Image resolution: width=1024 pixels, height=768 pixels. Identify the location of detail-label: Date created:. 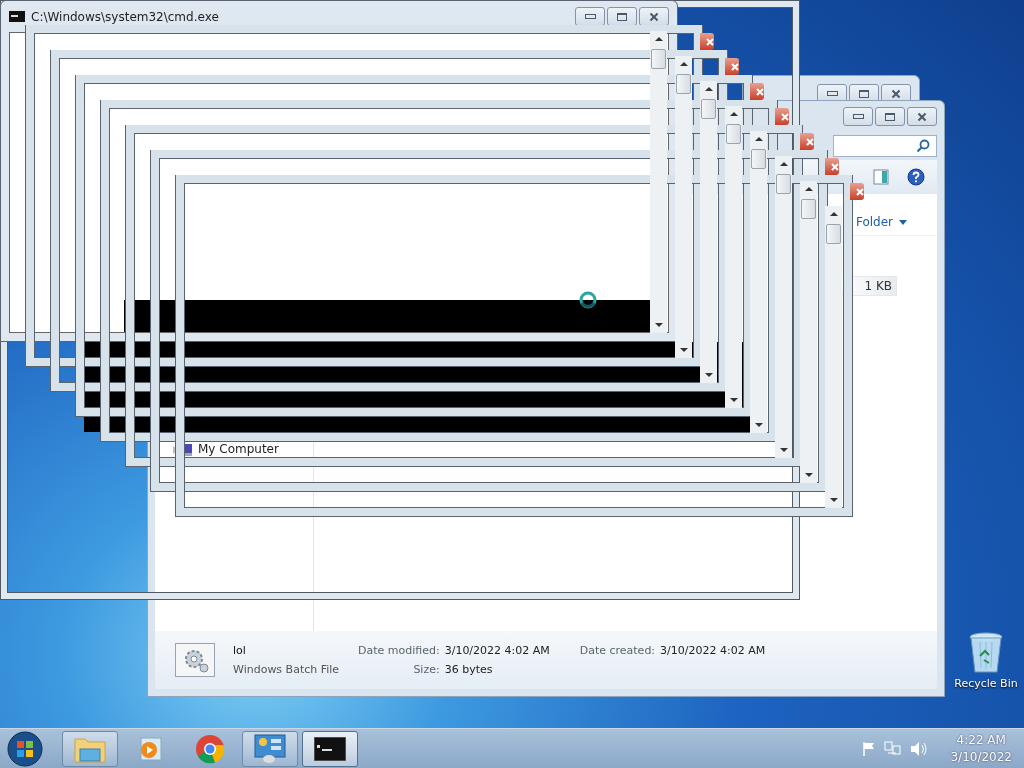
(617, 650).